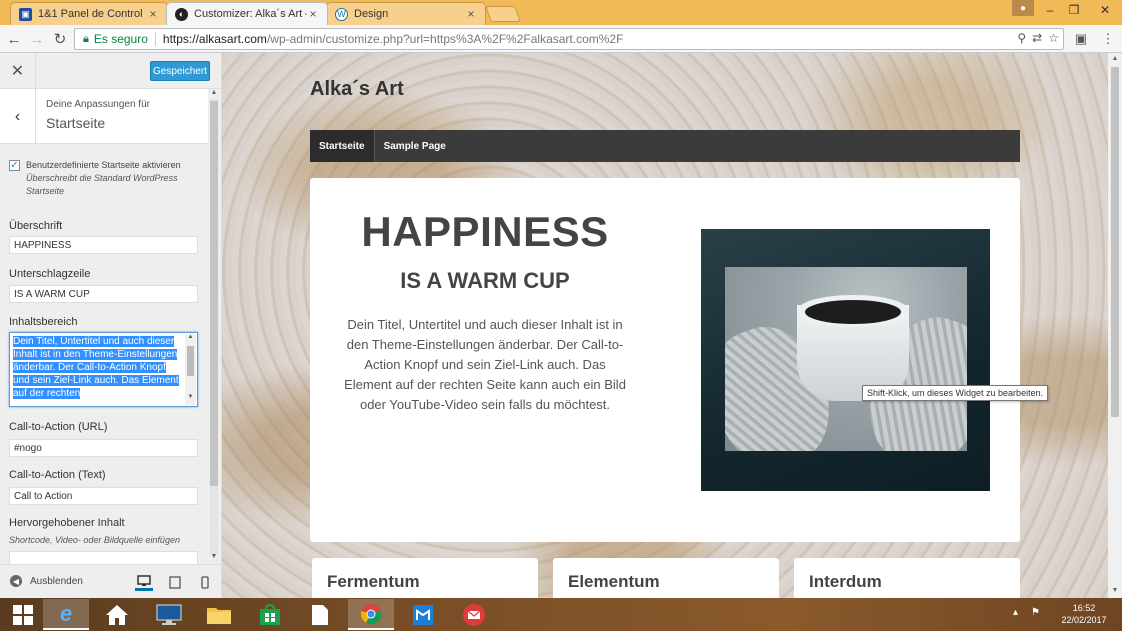 The height and width of the screenshot is (631, 1122). I want to click on card-title: Fermentum, so click(373, 581).